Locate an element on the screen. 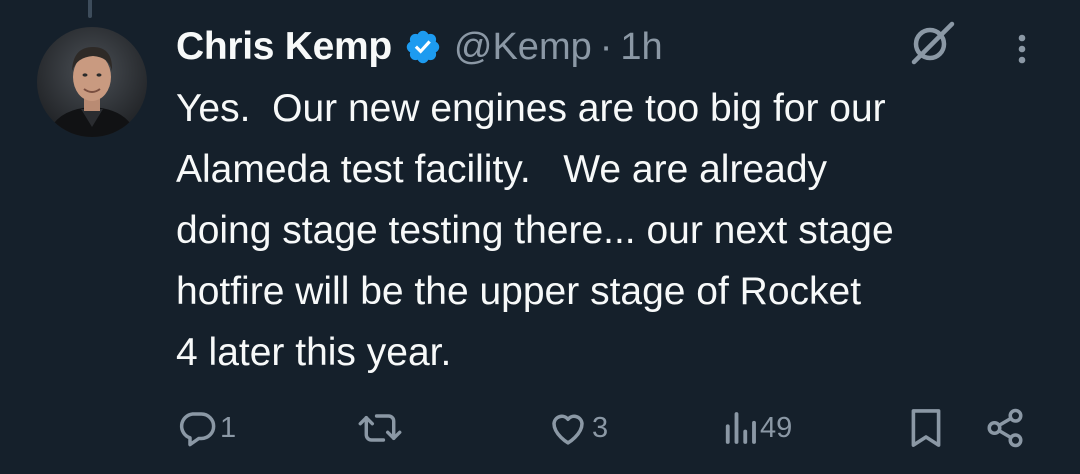  more-vertical-icon is located at coordinates (1022, 50).